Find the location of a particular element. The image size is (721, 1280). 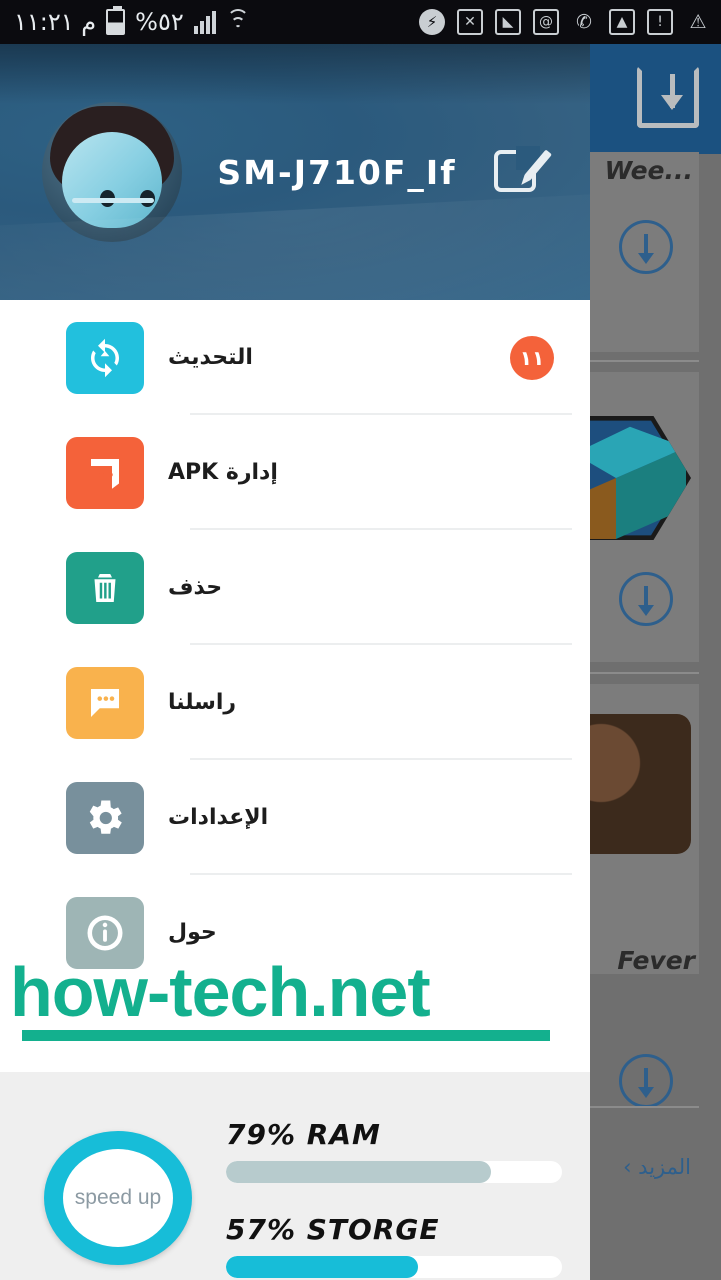

android-face-icon is located at coordinates (112, 180).